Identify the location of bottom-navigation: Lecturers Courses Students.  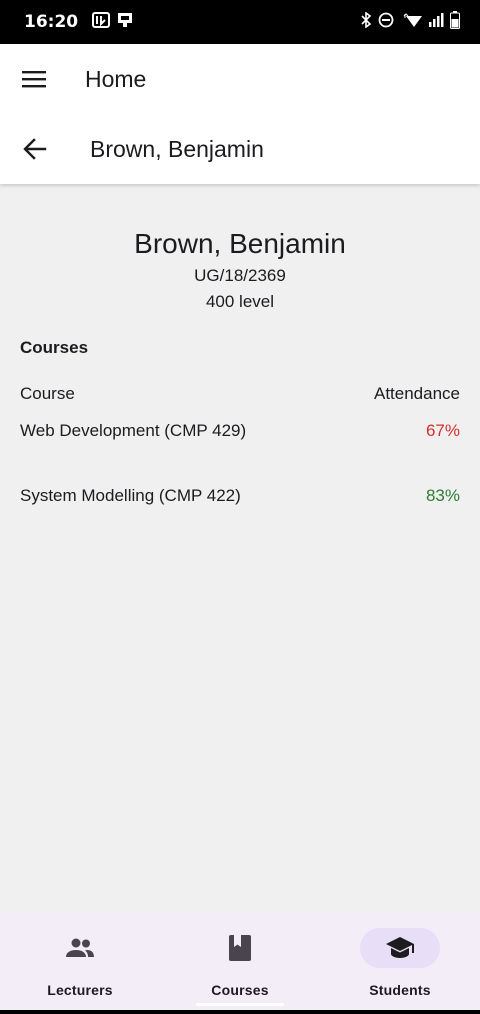
(240, 961).